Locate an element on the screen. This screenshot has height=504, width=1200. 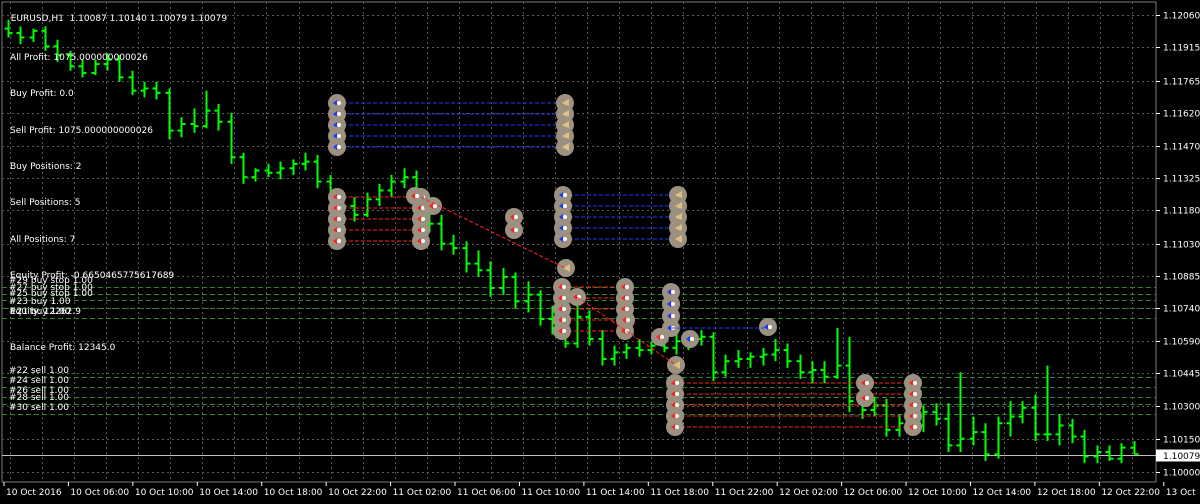
order-label: #30 sell 1.00 is located at coordinates (39, 408).